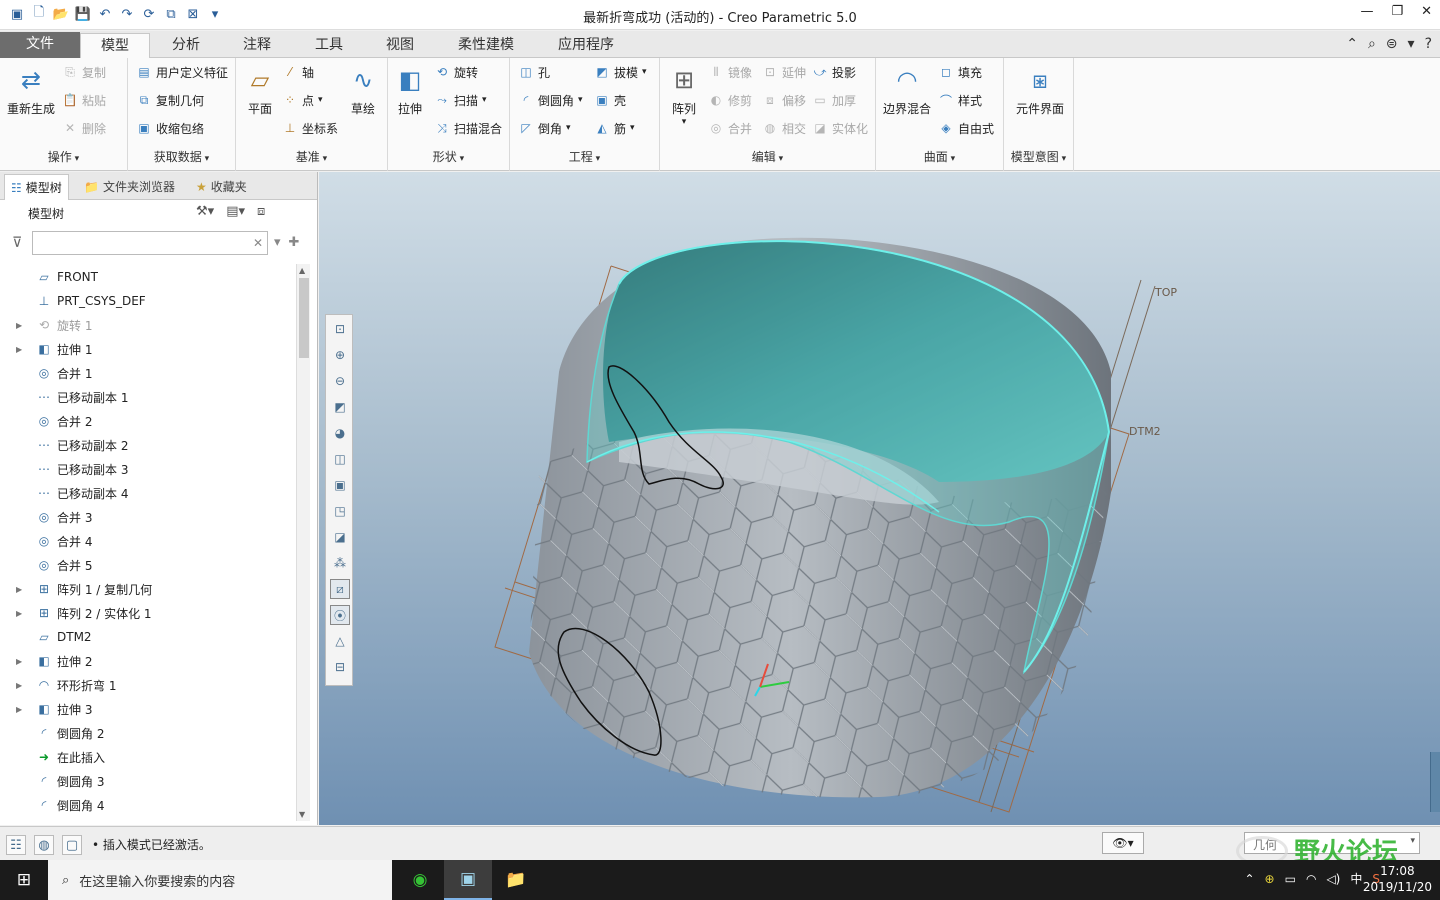  Describe the element at coordinates (302, 100) in the screenshot. I see `point-button: ⁘ 点 ▾` at that location.